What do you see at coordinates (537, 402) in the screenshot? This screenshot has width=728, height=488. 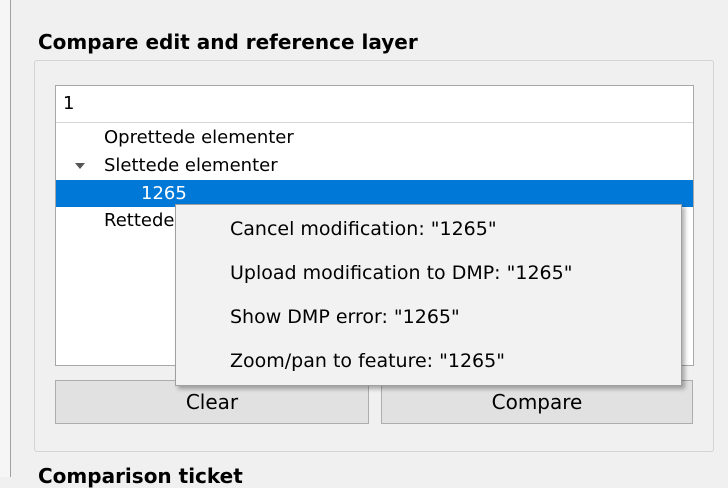 I see `compare-button: Compare` at bounding box center [537, 402].